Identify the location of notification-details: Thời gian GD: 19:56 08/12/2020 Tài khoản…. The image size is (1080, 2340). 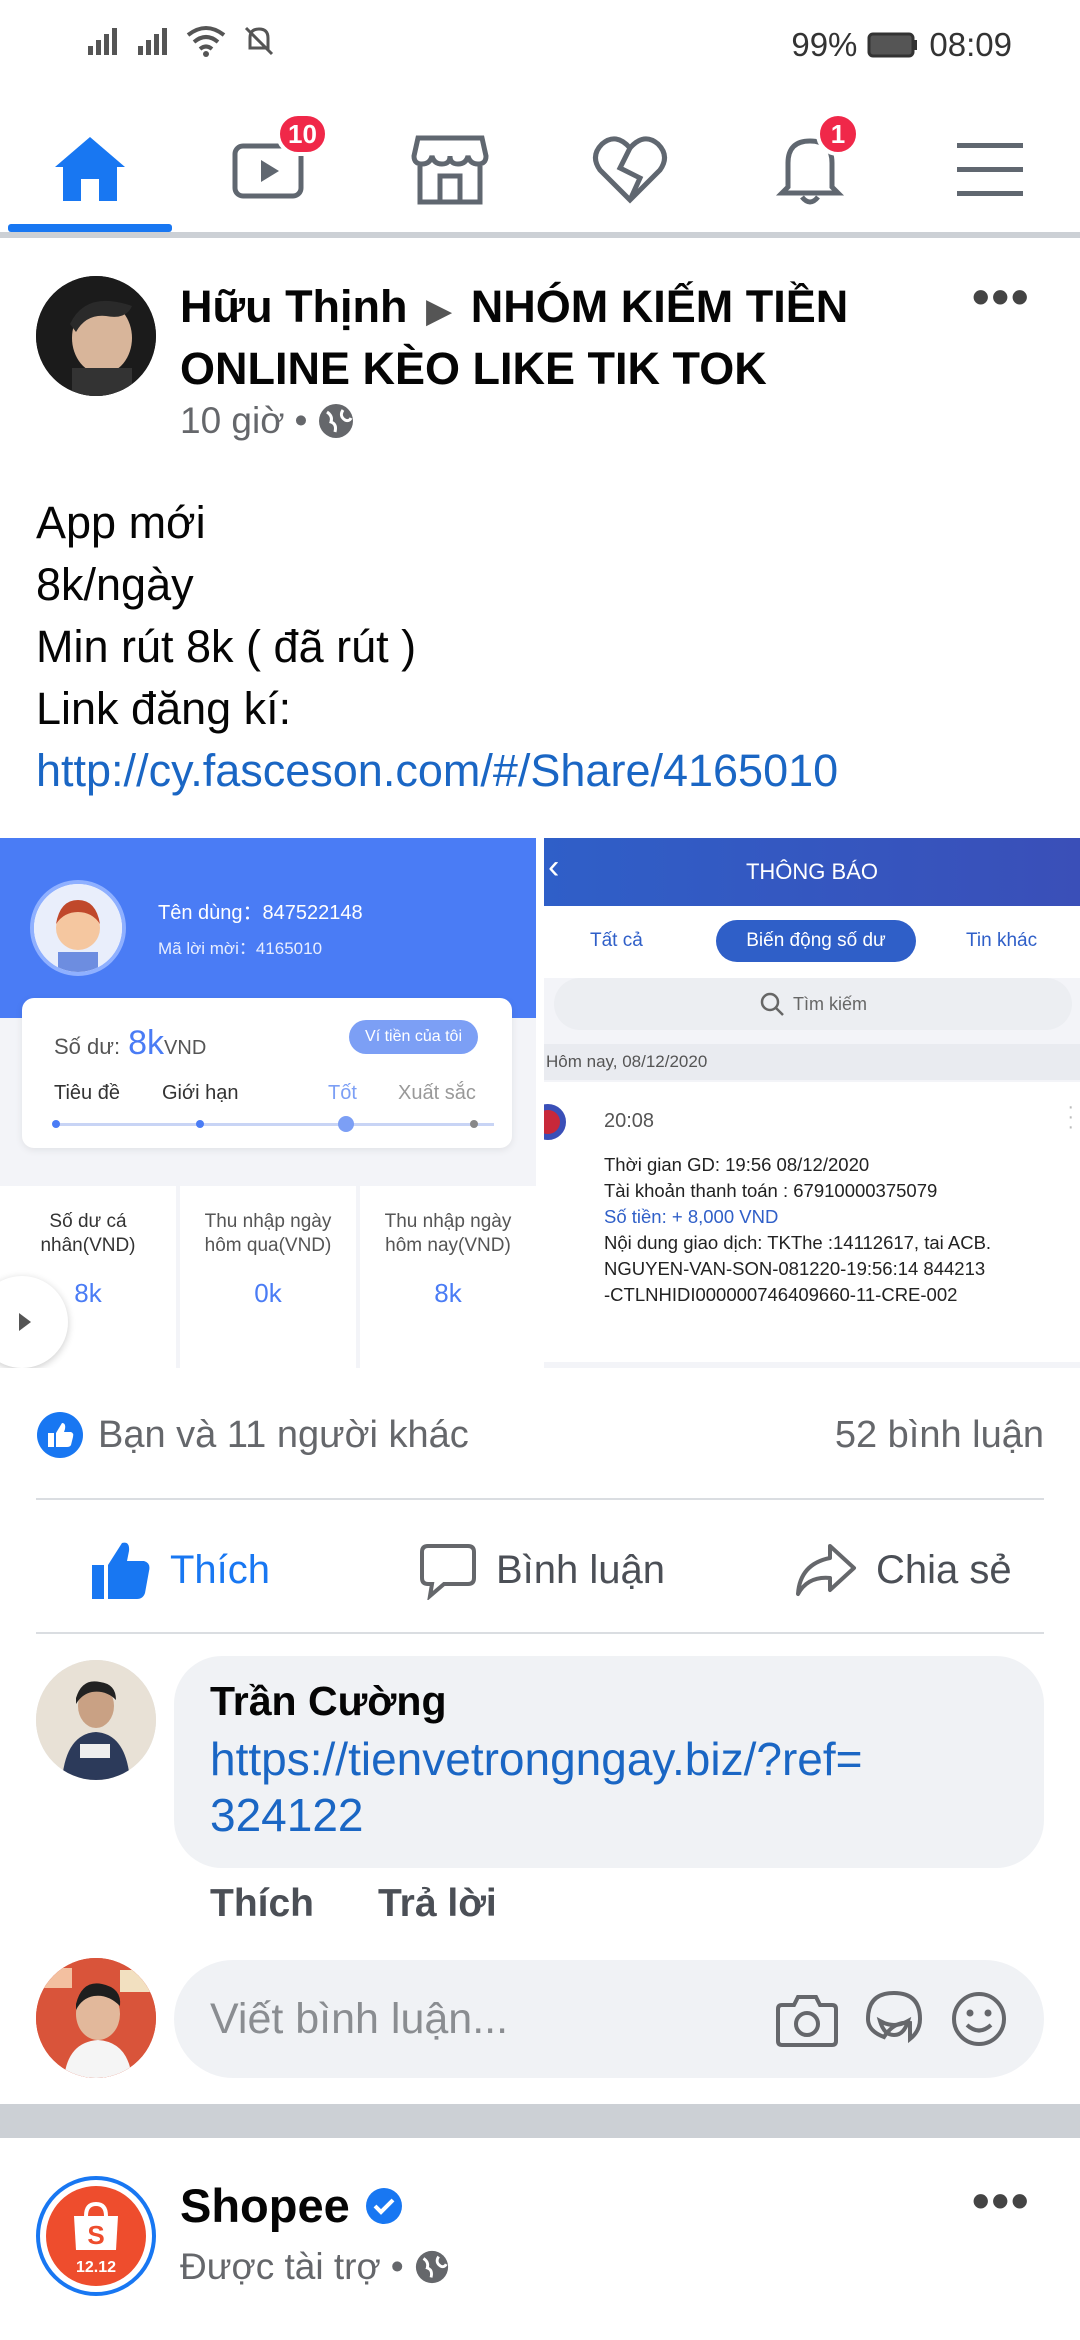
(839, 1230).